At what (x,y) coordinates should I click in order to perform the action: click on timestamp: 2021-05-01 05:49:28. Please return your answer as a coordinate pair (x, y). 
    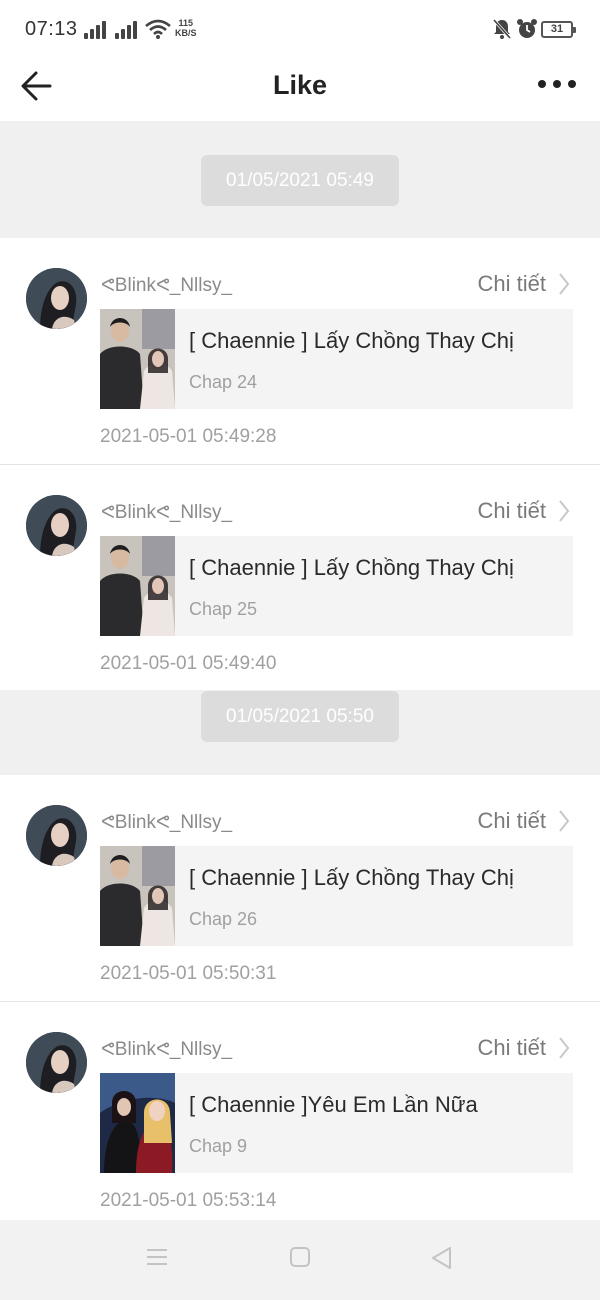
    Looking at the image, I should click on (188, 436).